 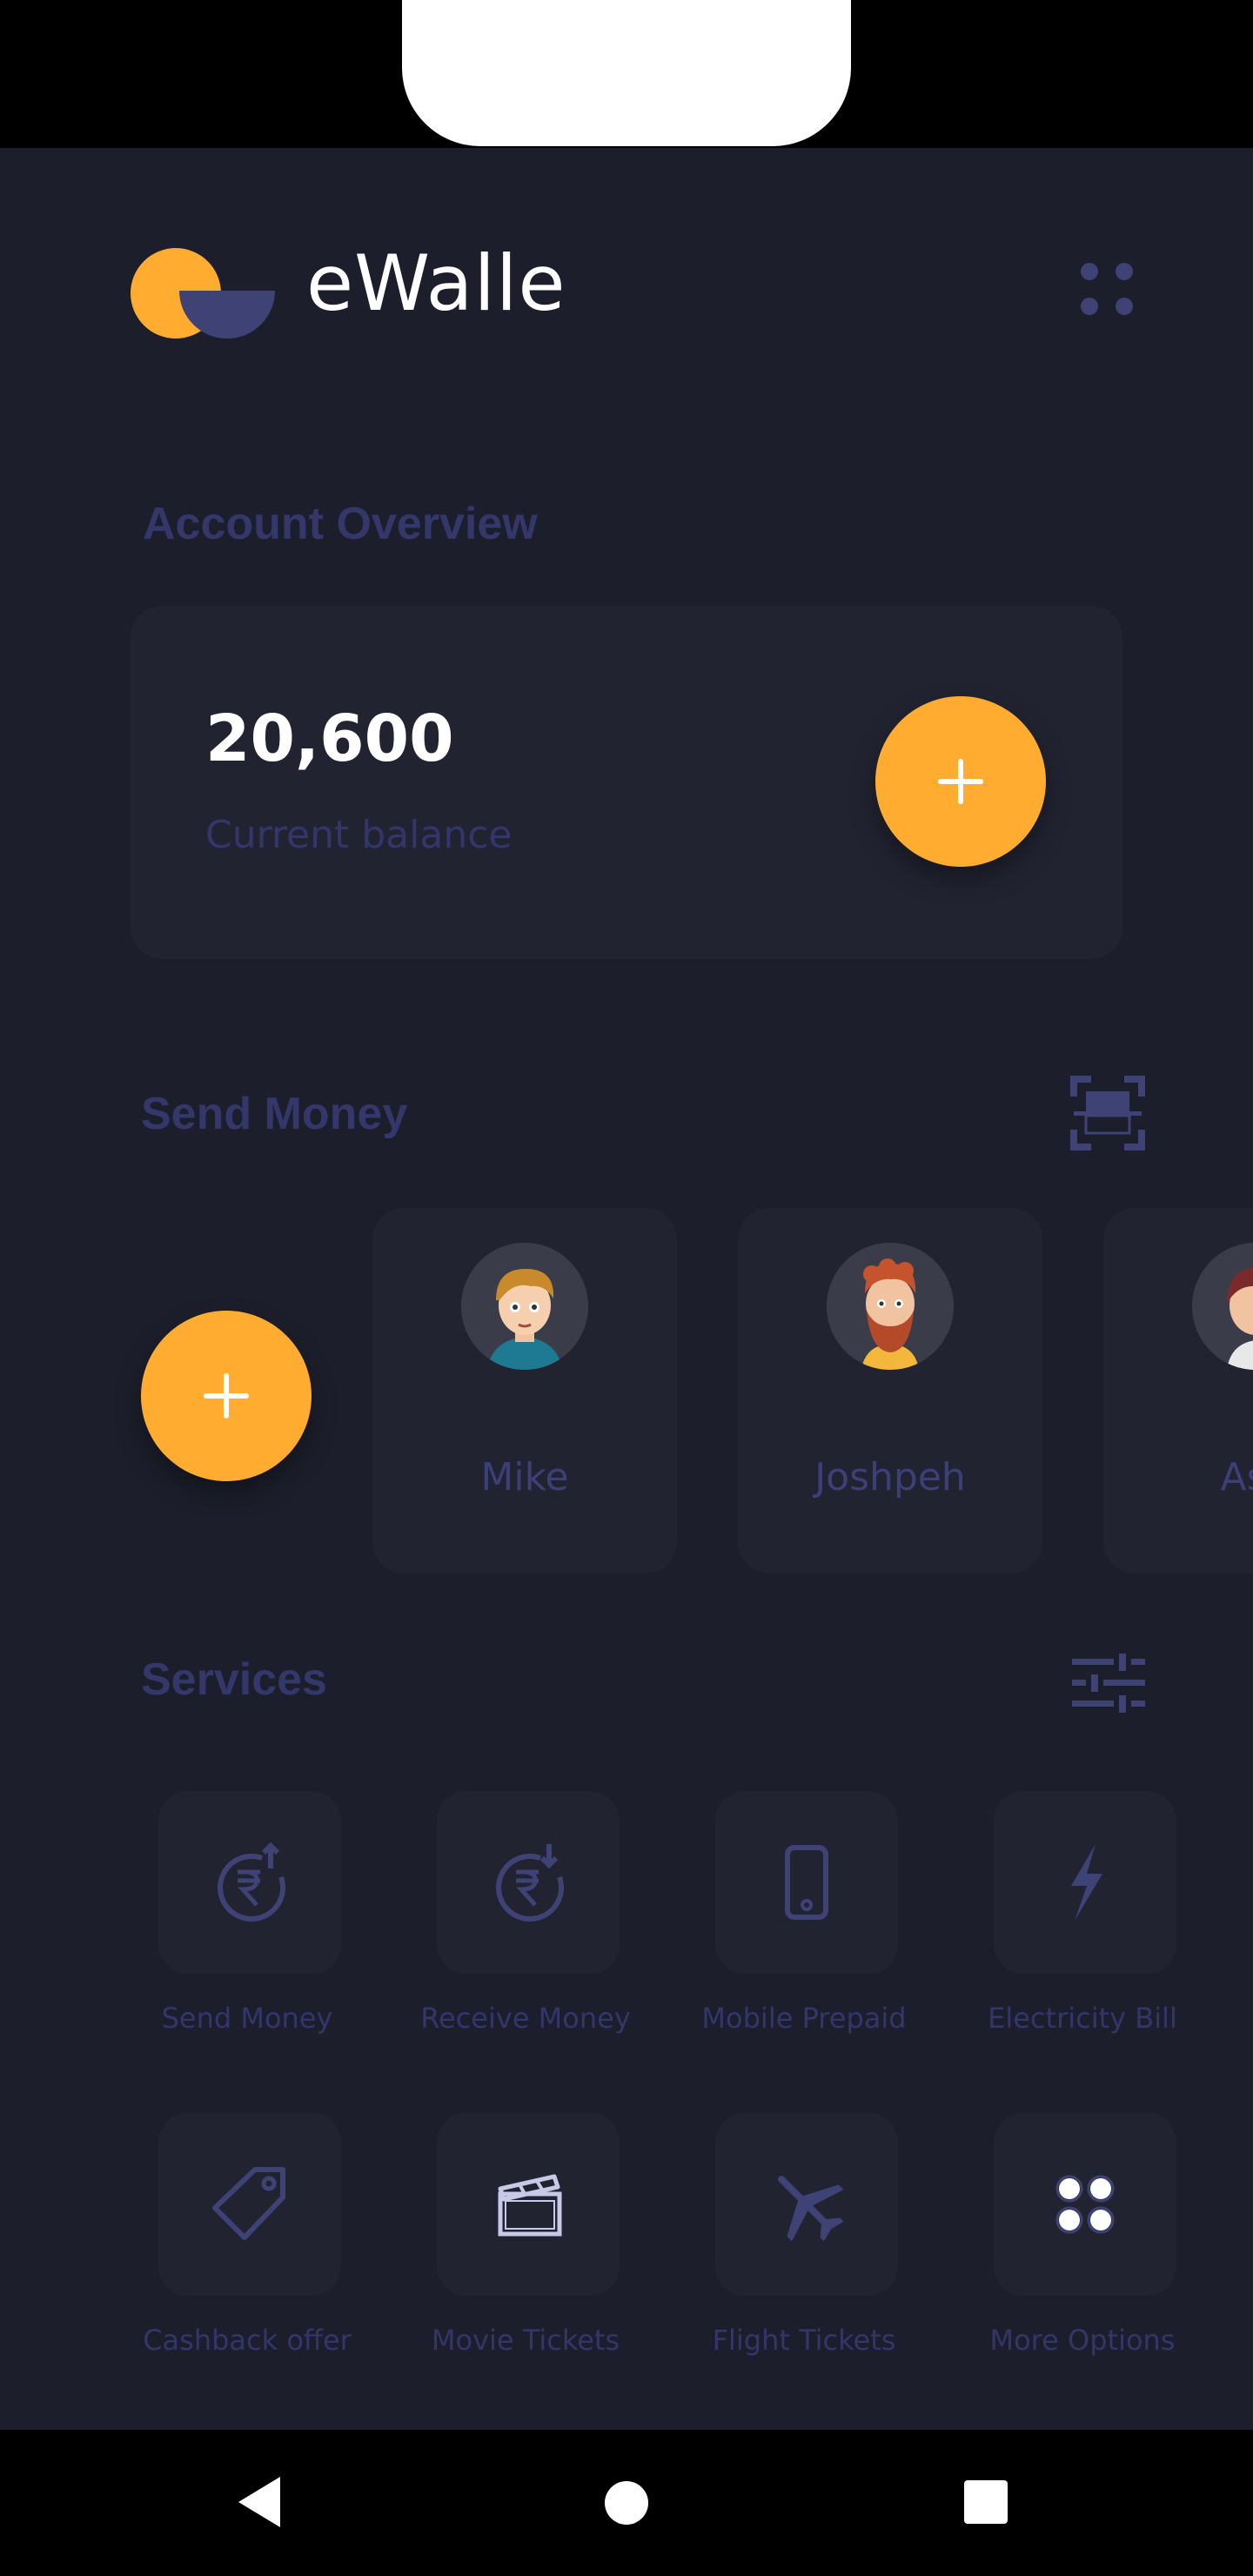 I want to click on service-label: Movie Tickets, so click(x=525, y=2340).